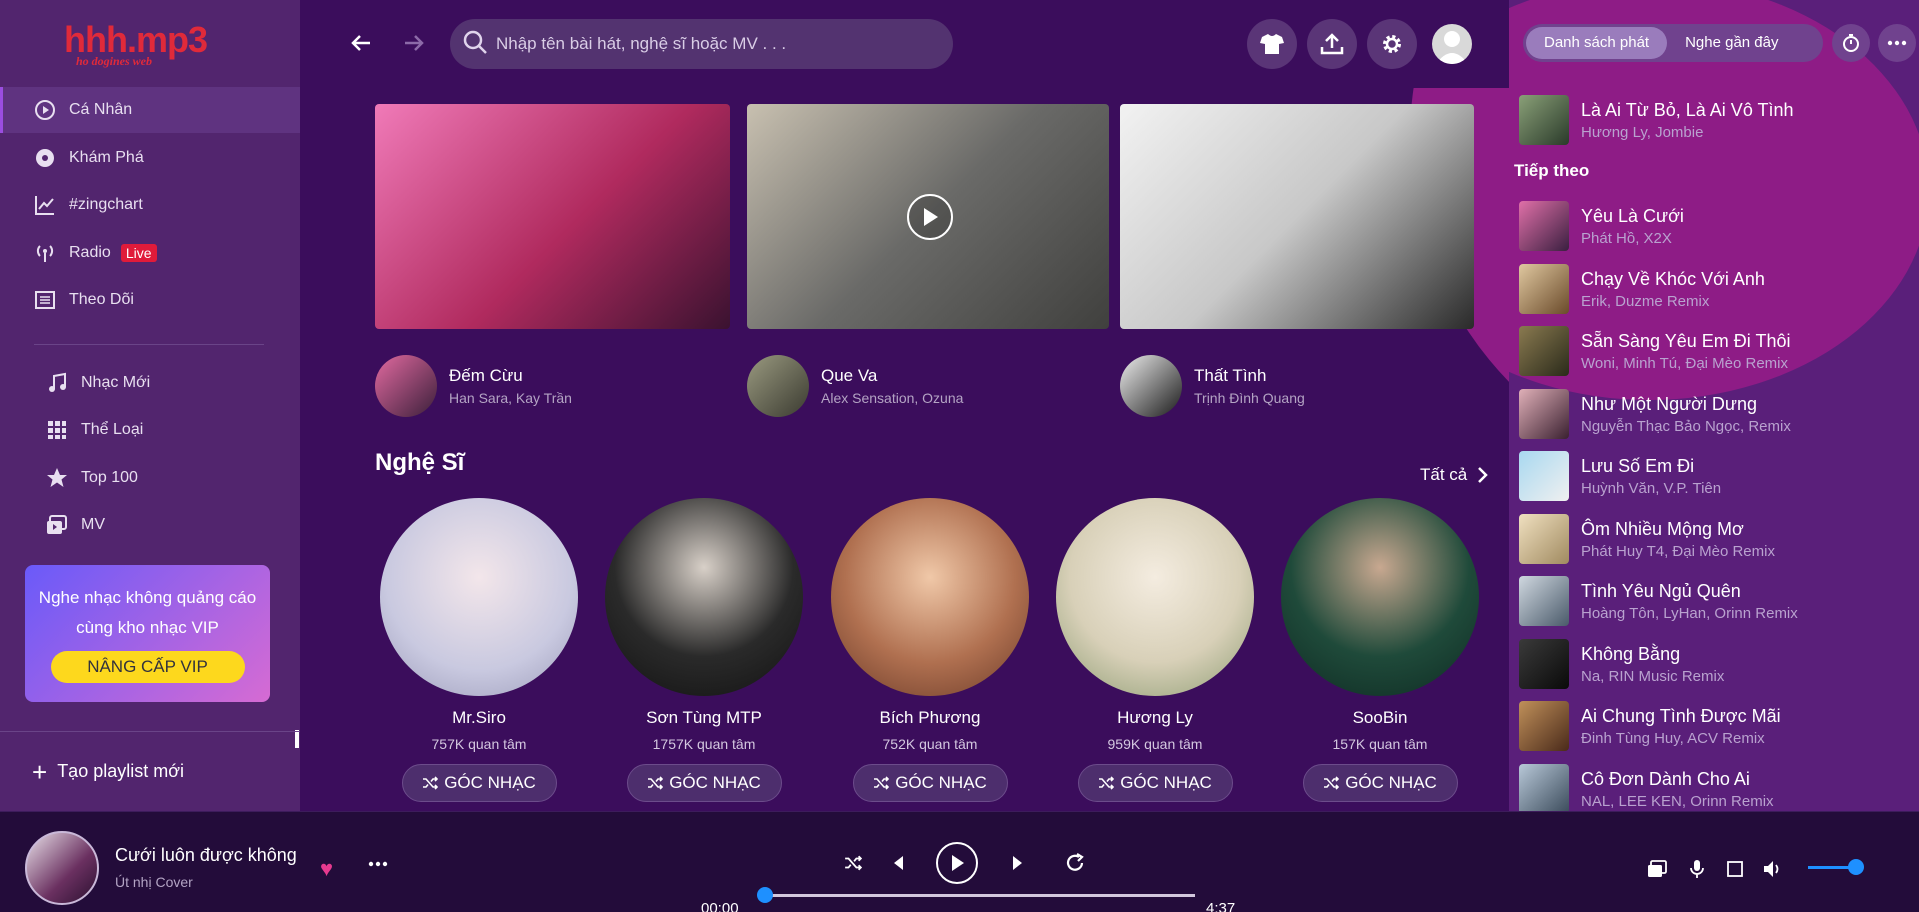 The height and width of the screenshot is (912, 1919). What do you see at coordinates (1392, 44) in the screenshot?
I see `settings-button` at bounding box center [1392, 44].